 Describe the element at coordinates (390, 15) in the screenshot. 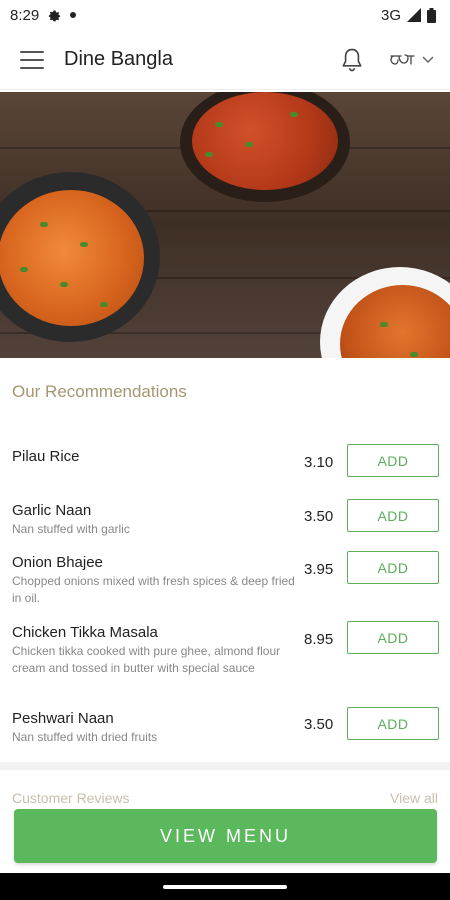

I see `network-type: 3G` at that location.